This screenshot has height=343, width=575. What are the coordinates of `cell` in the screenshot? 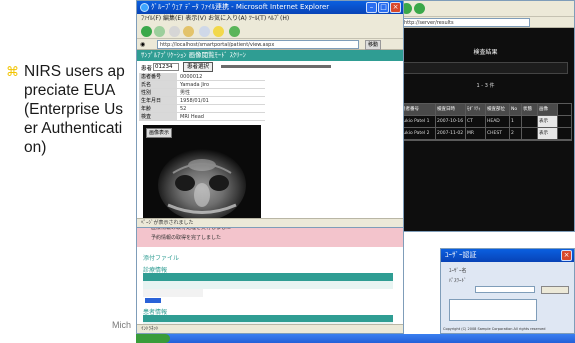 It's located at (530, 121).